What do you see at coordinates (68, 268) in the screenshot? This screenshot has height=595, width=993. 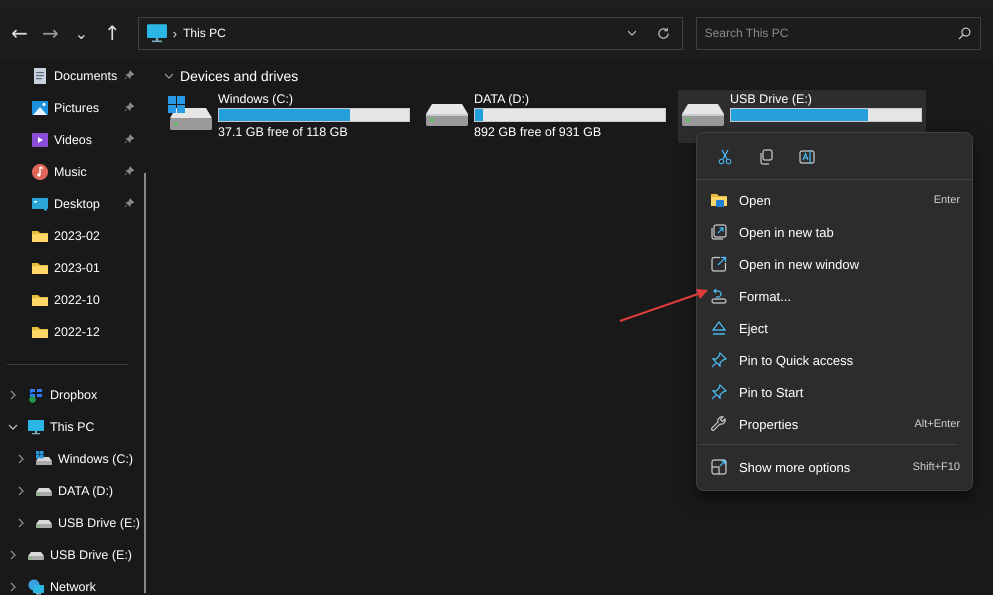 I see `quick-access-item: 2023-01` at bounding box center [68, 268].